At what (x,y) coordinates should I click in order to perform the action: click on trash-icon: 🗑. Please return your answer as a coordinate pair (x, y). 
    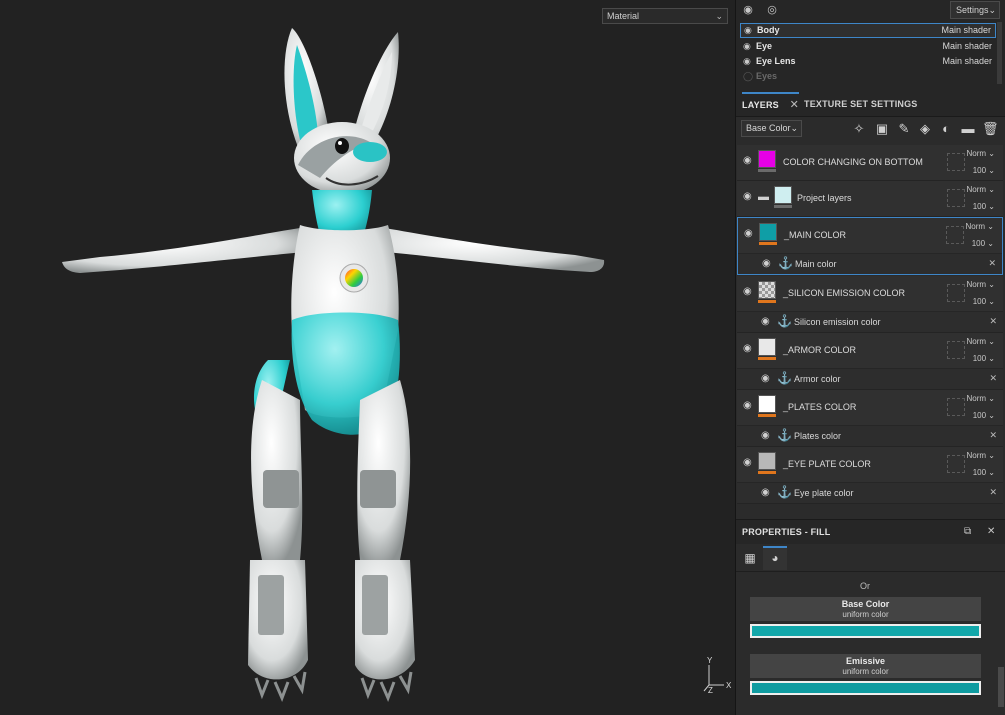
    Looking at the image, I should click on (990, 129).